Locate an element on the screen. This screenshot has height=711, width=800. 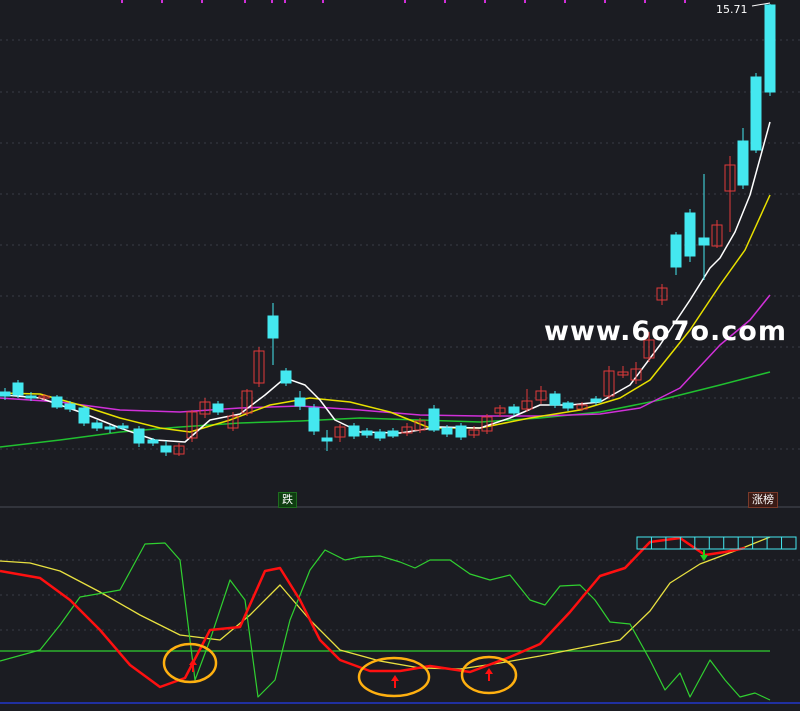
highlight-circle is located at coordinates (190, 663).